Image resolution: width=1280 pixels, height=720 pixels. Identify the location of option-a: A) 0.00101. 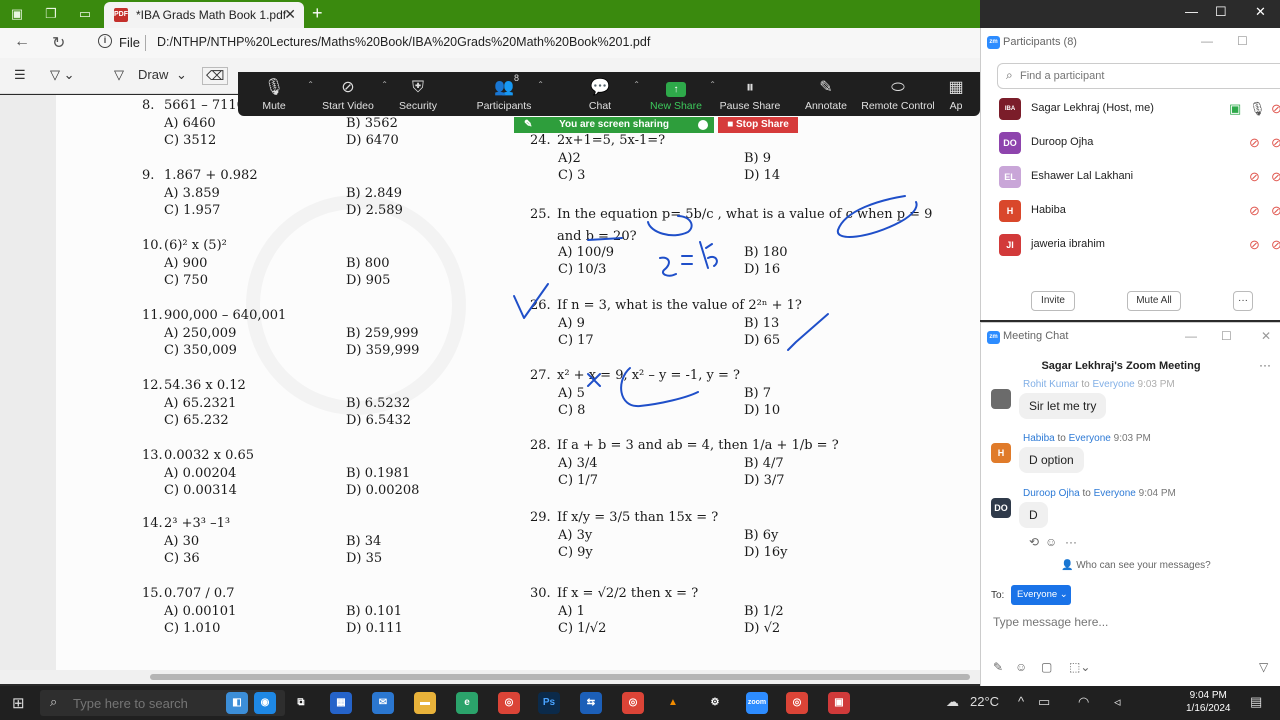
(200, 611).